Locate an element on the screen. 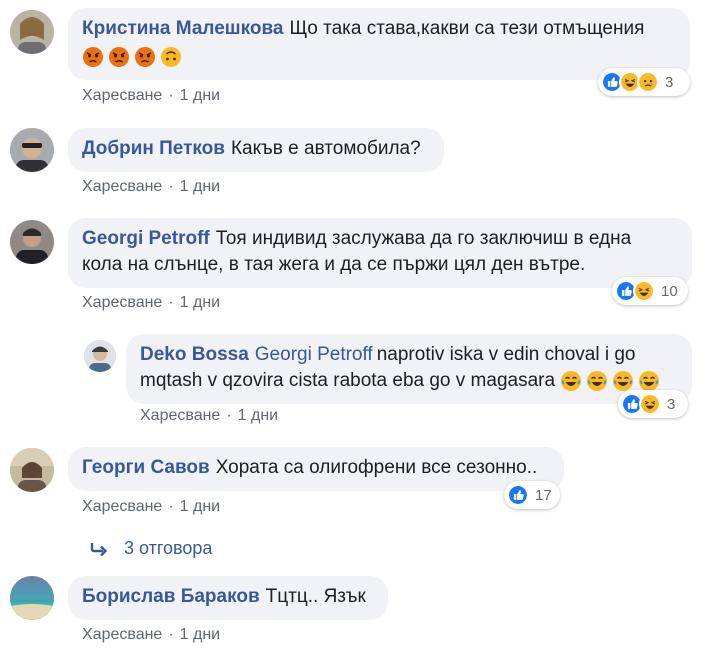 The height and width of the screenshot is (648, 716). view-replies-link: 3 отговора is located at coordinates (151, 548).